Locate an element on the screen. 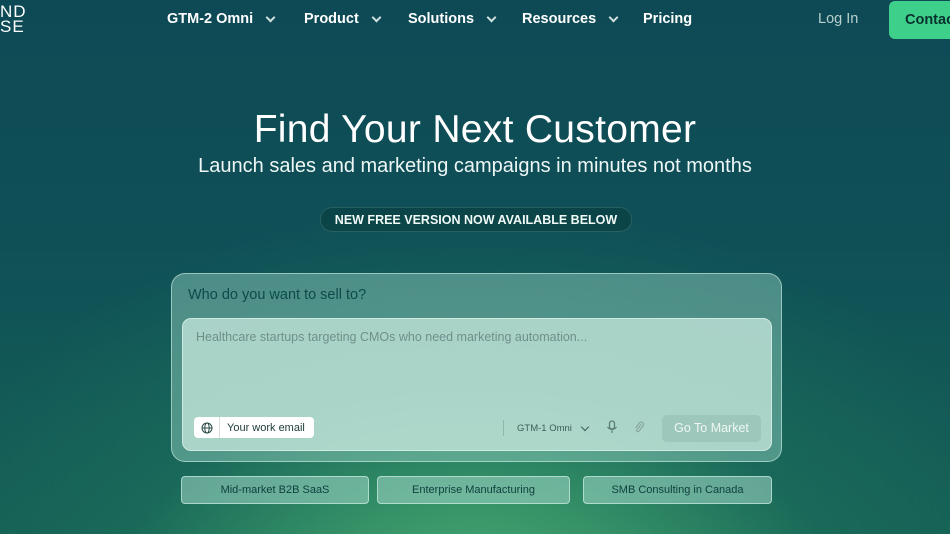  go-to-market-button: Go To Market is located at coordinates (711, 428).